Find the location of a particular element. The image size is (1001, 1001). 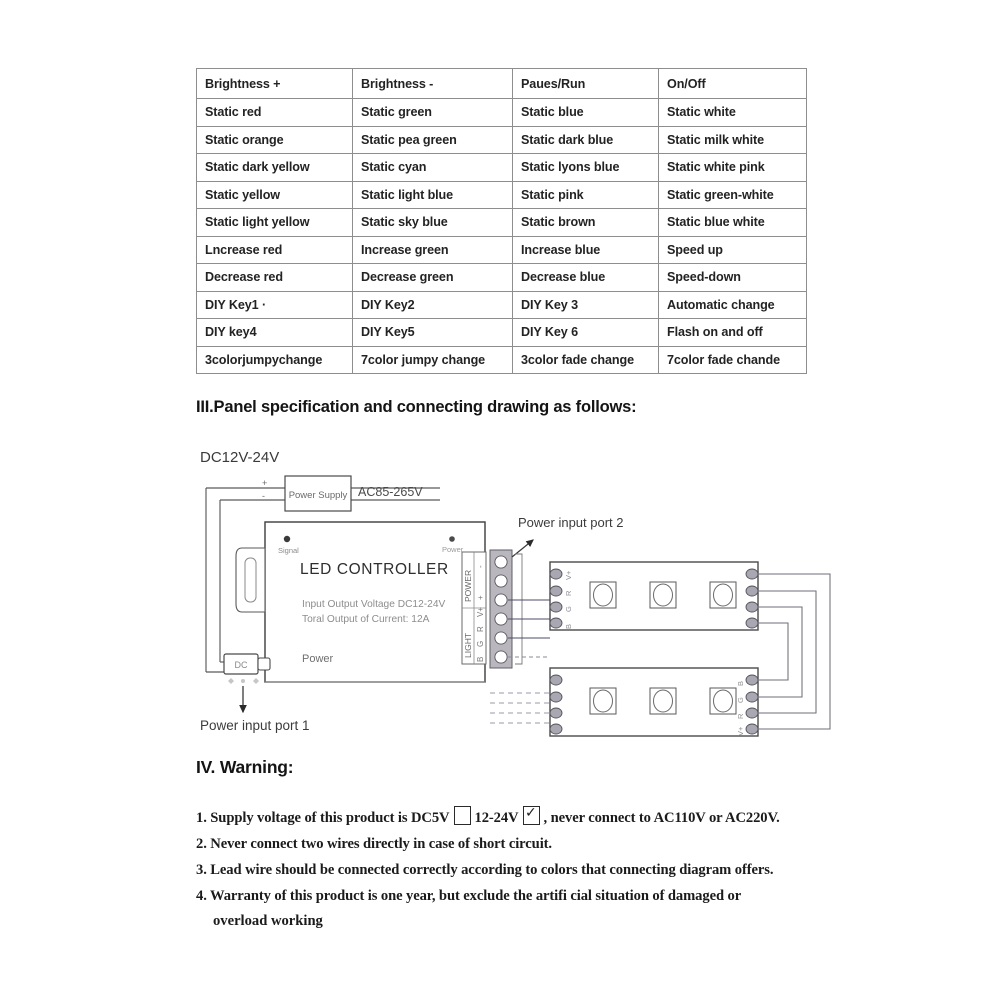

table-cell: Speed up is located at coordinates (732, 249).